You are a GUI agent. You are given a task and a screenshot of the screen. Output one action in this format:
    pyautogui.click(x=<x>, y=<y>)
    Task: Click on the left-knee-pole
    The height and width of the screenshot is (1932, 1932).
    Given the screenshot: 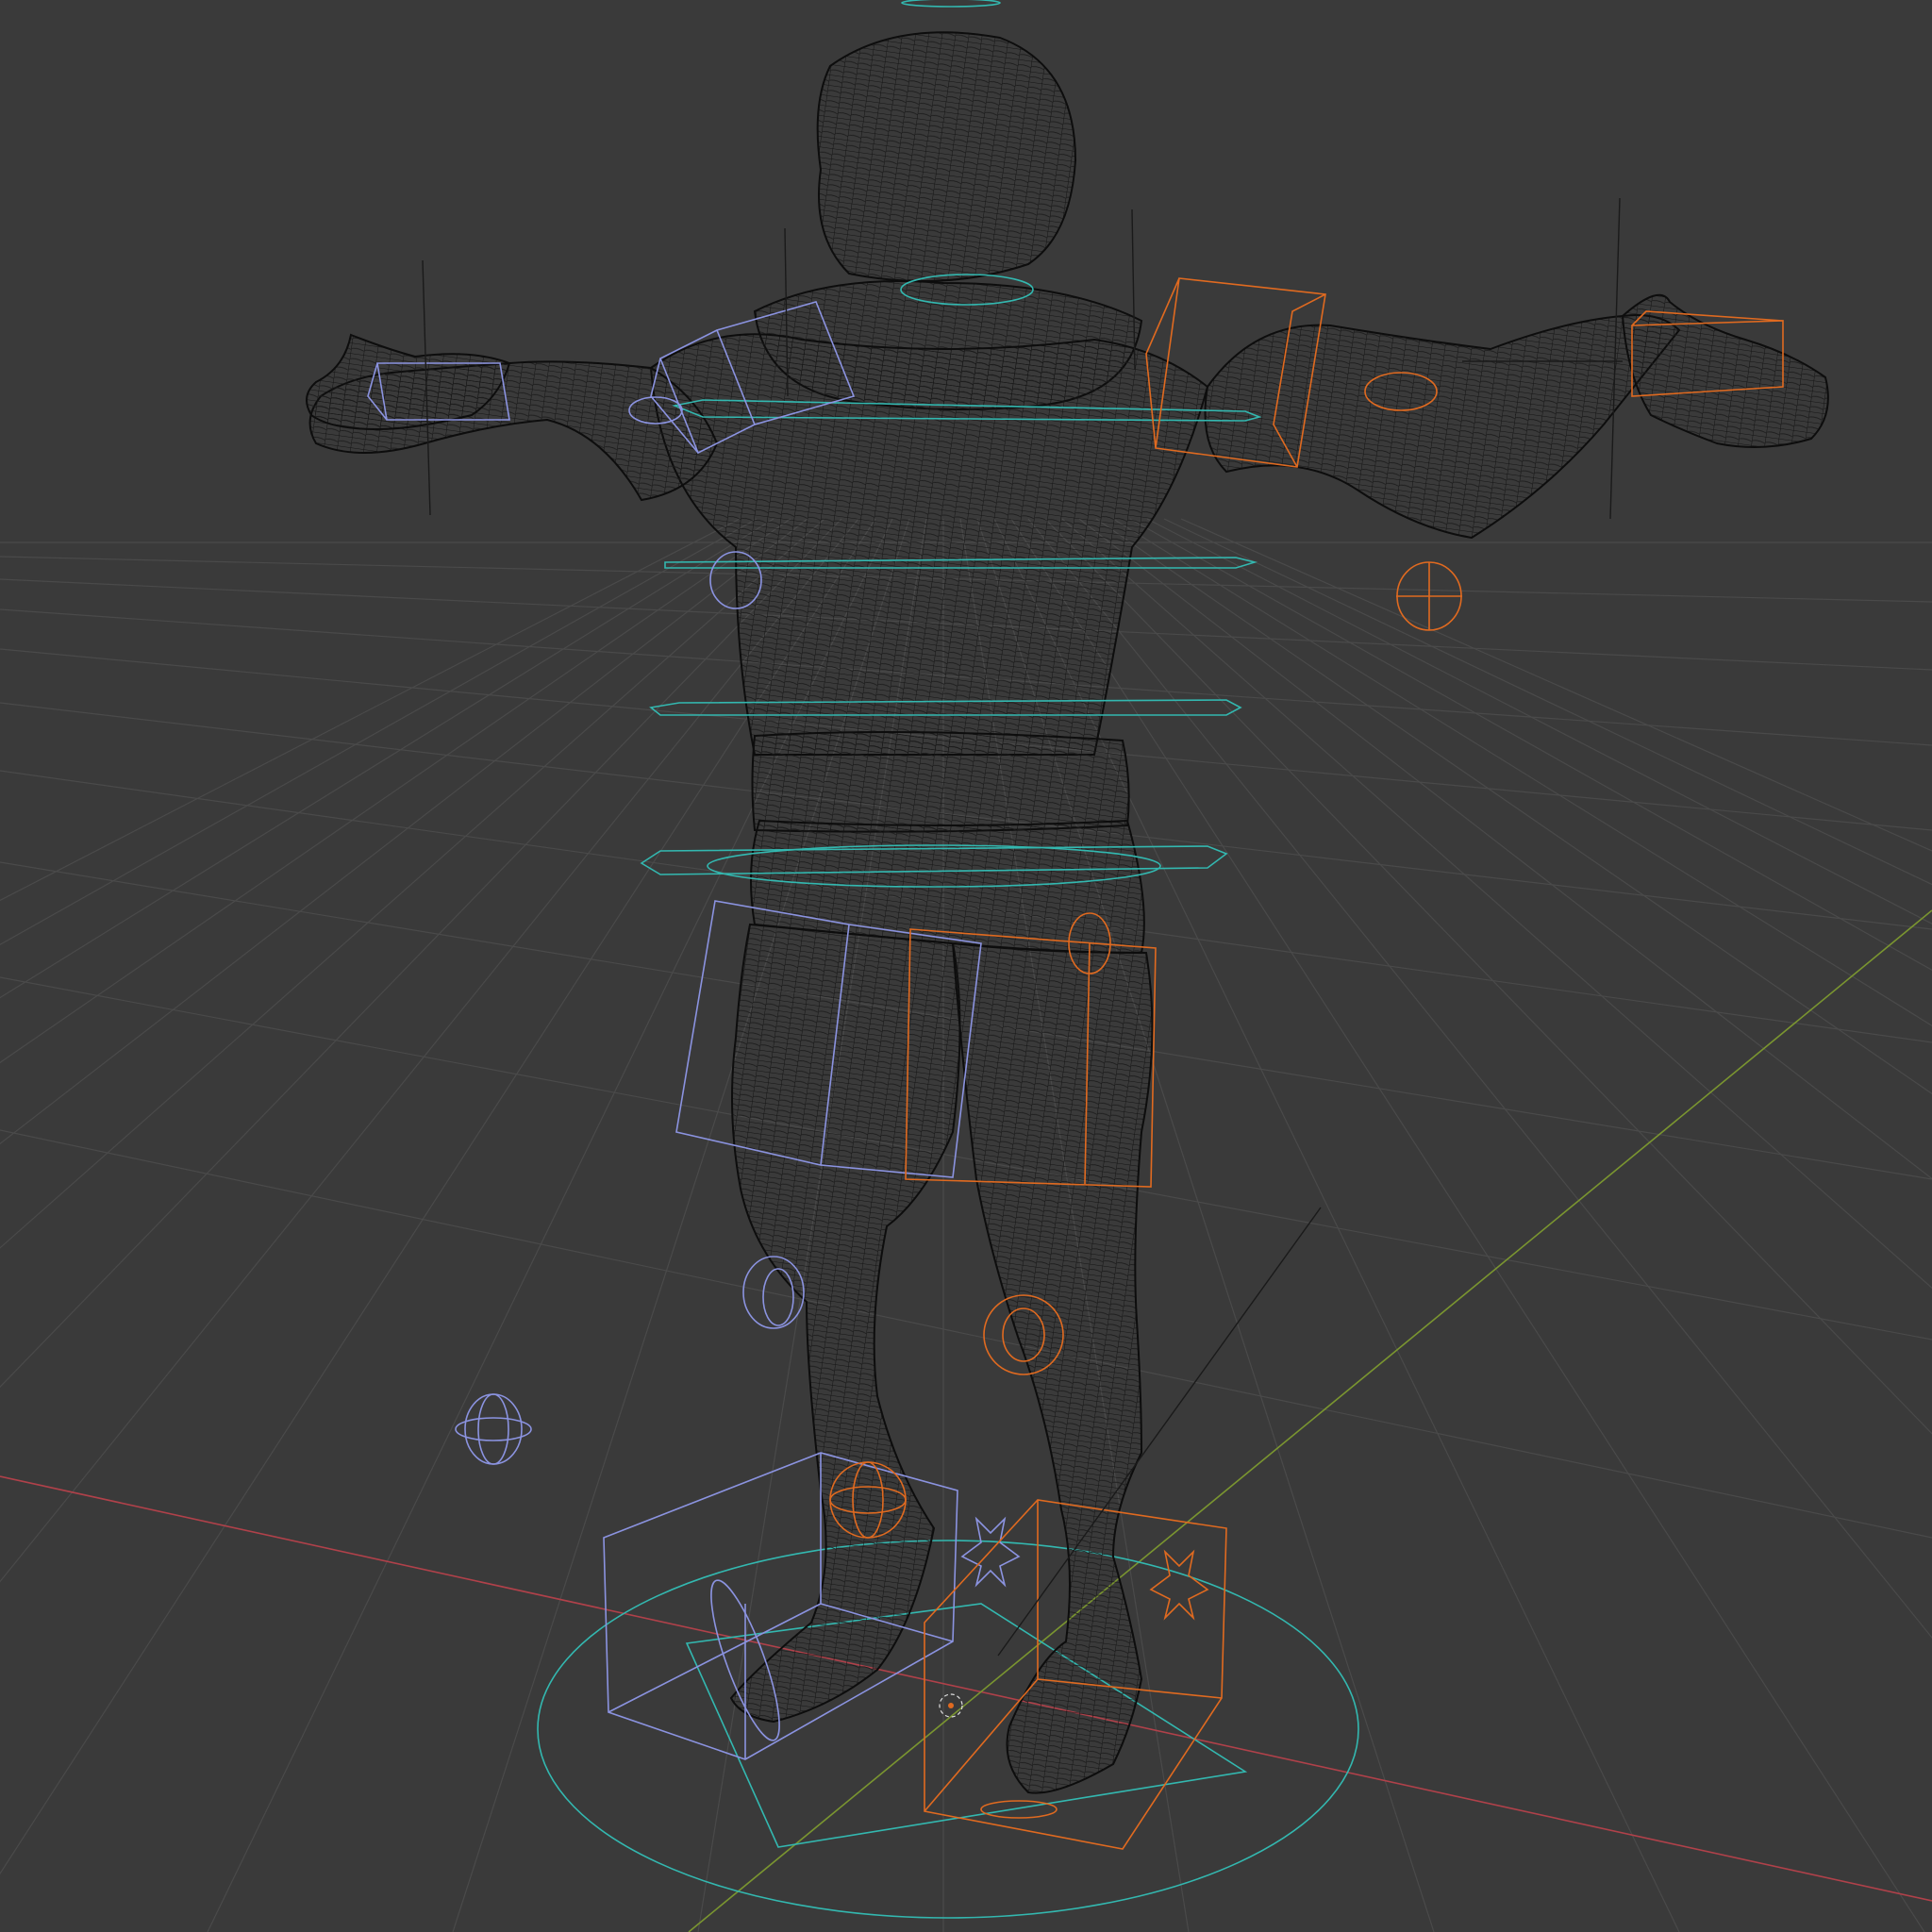 What is the action you would take?
    pyautogui.click(x=773, y=1292)
    